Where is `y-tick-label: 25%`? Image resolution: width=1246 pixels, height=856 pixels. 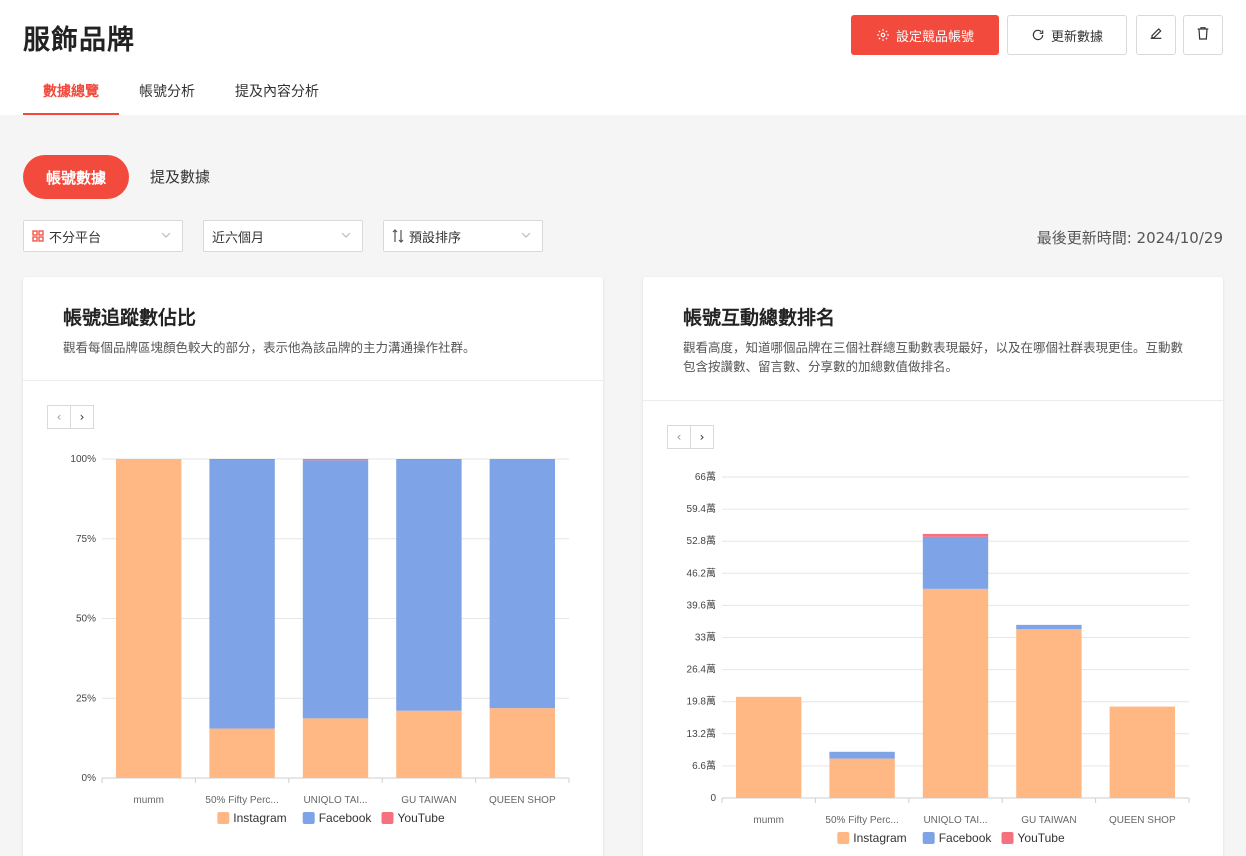 y-tick-label: 25% is located at coordinates (86, 698).